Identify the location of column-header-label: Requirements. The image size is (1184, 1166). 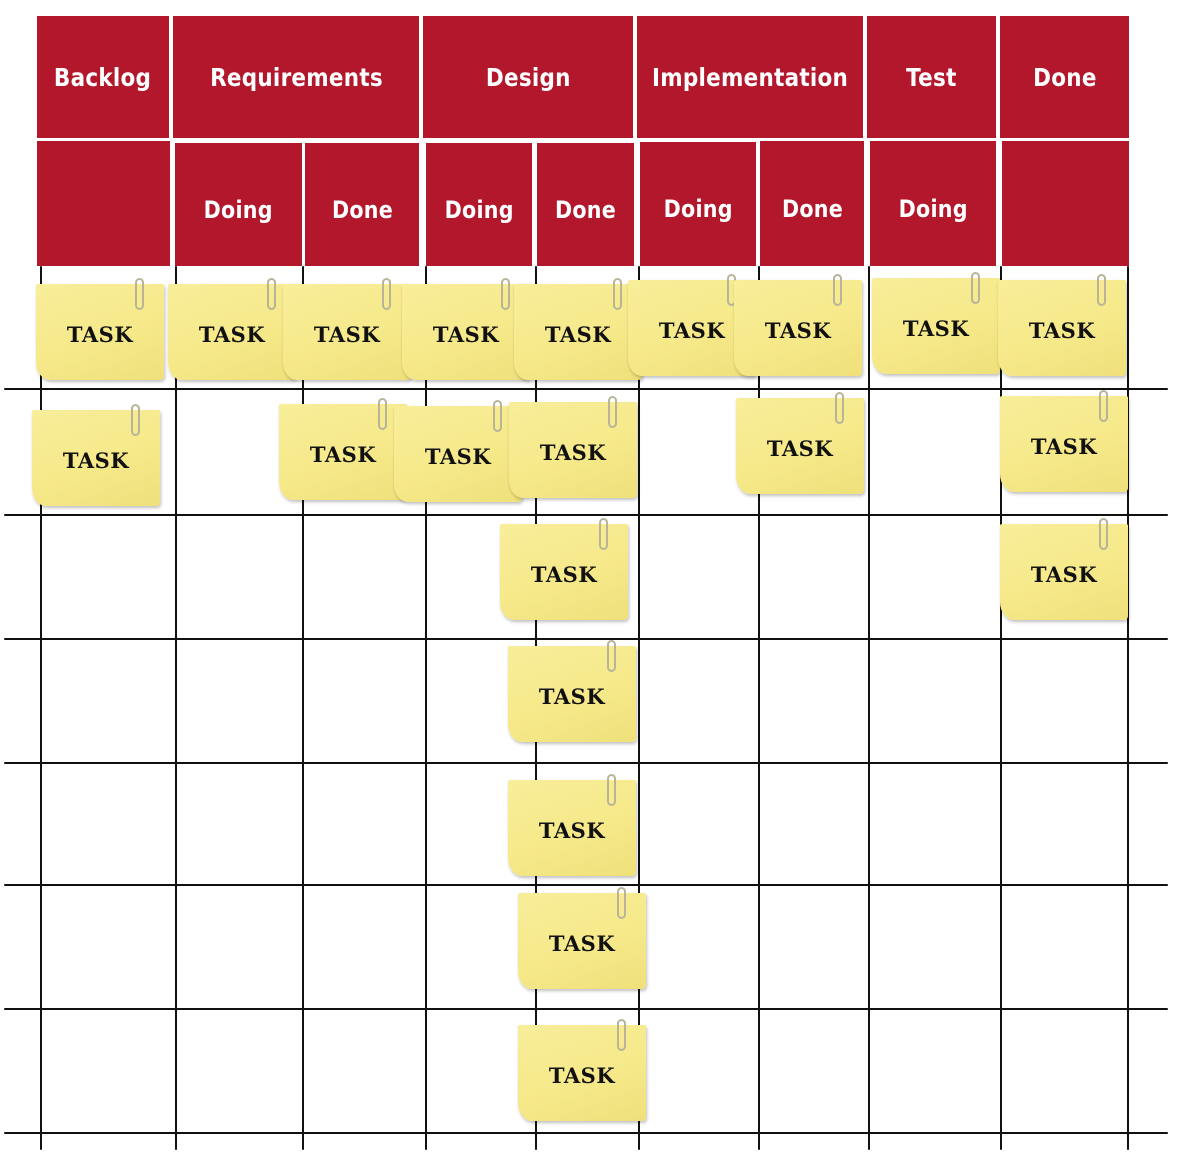
(296, 77).